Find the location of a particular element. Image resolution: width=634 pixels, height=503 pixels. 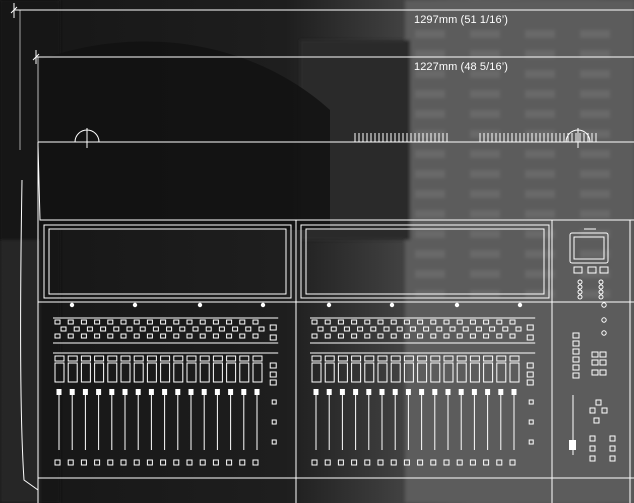

console-top-profile is located at coordinates (336, 138).